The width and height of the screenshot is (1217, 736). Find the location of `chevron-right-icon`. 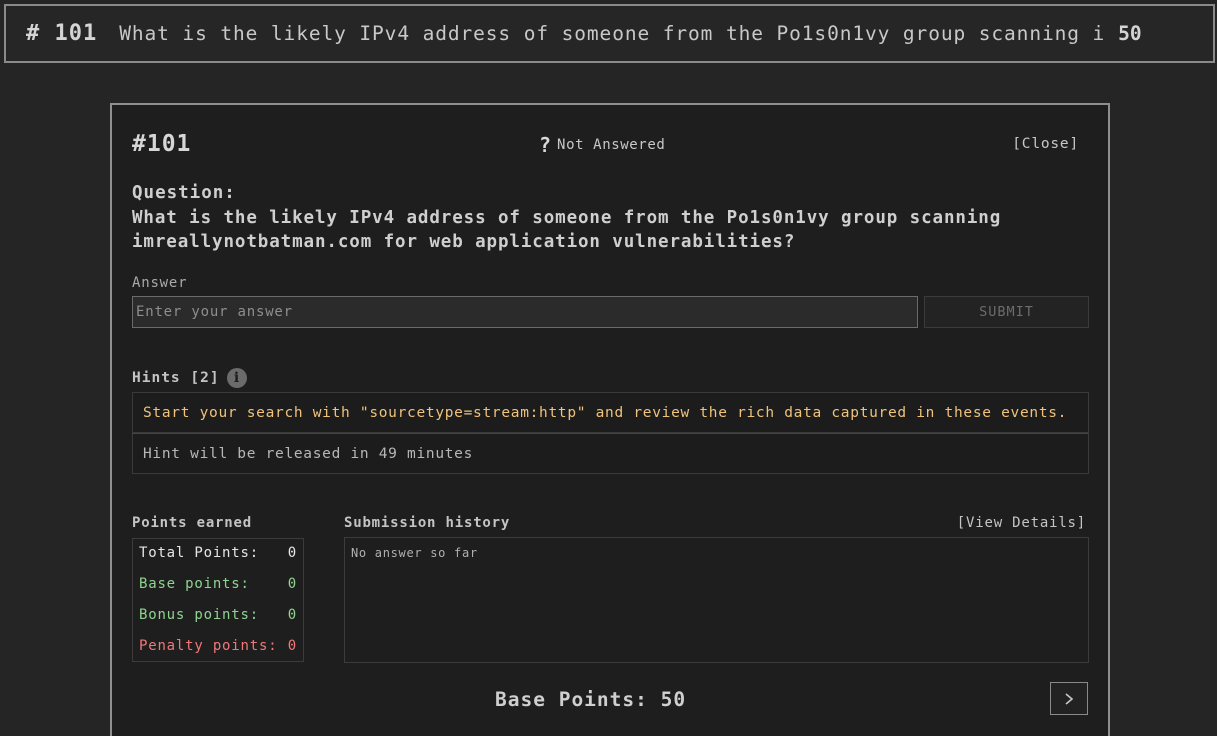

chevron-right-icon is located at coordinates (1069, 698).